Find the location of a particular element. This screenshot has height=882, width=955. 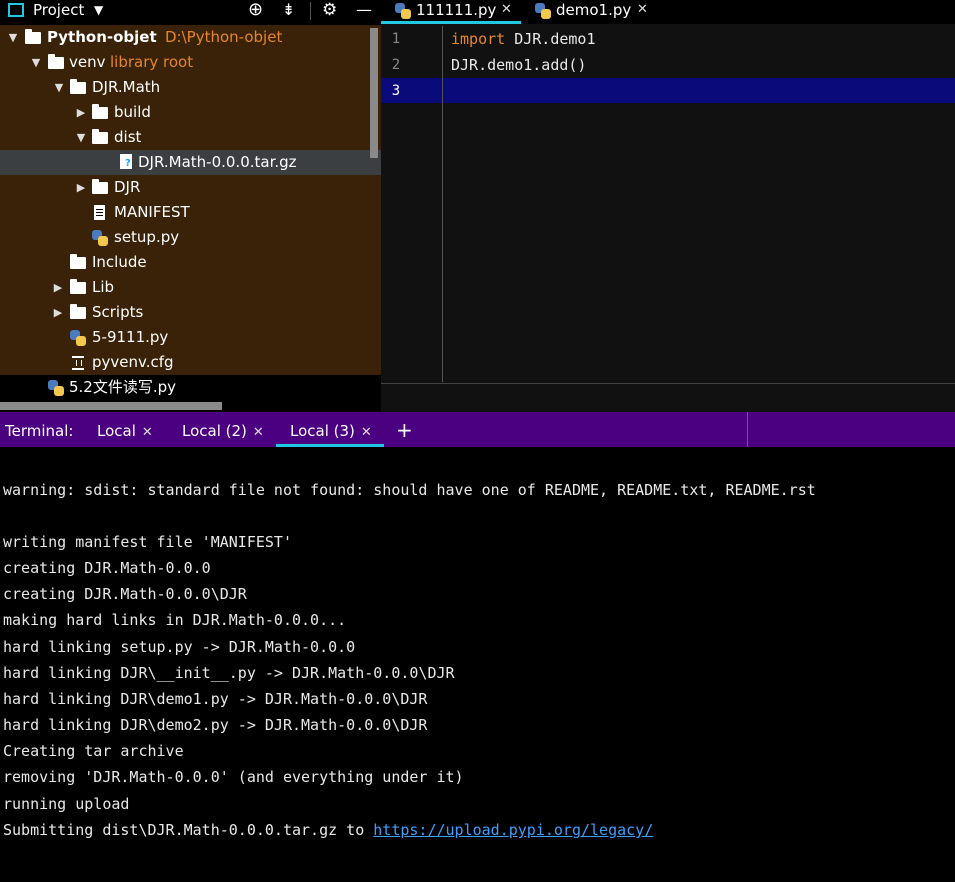

terminal-line: Creating tar archive is located at coordinates (93, 751).